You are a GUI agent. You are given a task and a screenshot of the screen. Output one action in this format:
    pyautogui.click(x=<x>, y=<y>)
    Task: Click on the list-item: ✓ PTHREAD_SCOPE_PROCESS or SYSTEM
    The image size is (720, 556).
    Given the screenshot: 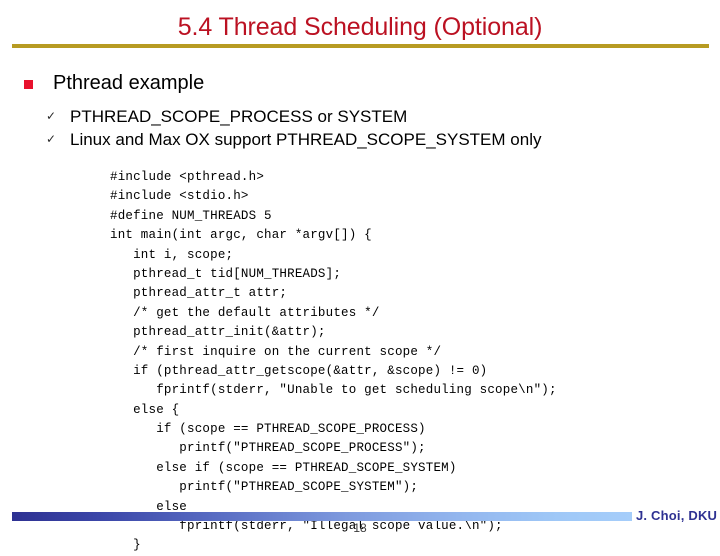 What is the action you would take?
    pyautogui.click(x=293, y=117)
    